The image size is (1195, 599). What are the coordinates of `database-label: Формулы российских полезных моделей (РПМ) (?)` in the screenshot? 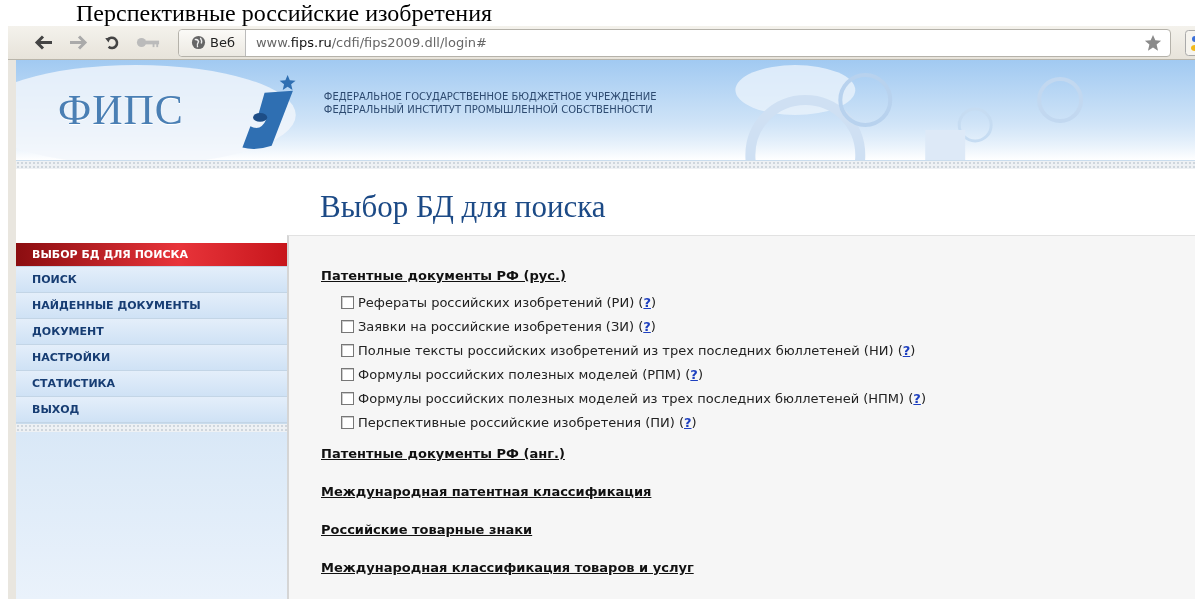 It's located at (530, 374).